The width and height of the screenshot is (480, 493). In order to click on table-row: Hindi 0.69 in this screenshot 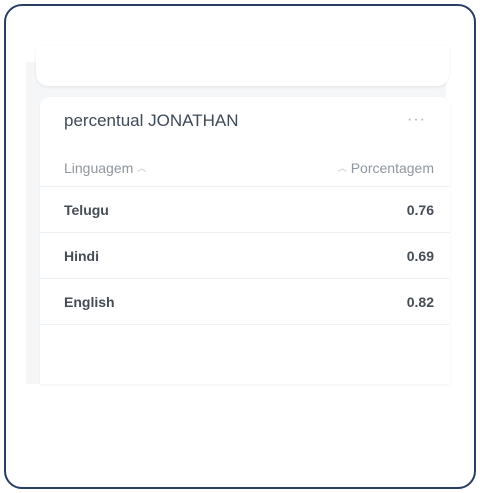, I will do `click(245, 256)`.